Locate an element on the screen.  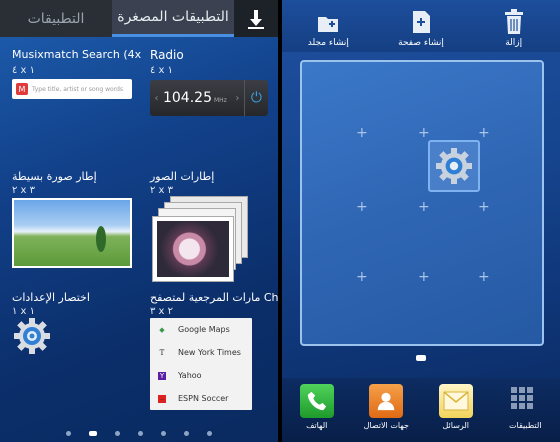
musixmatch-logo-icon: M is located at coordinates (22, 89).